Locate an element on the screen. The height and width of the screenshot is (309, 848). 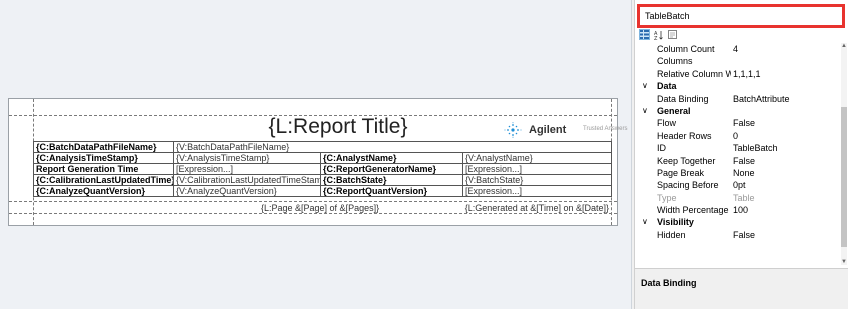
category-general: ∨ General is located at coordinates (737, 111).